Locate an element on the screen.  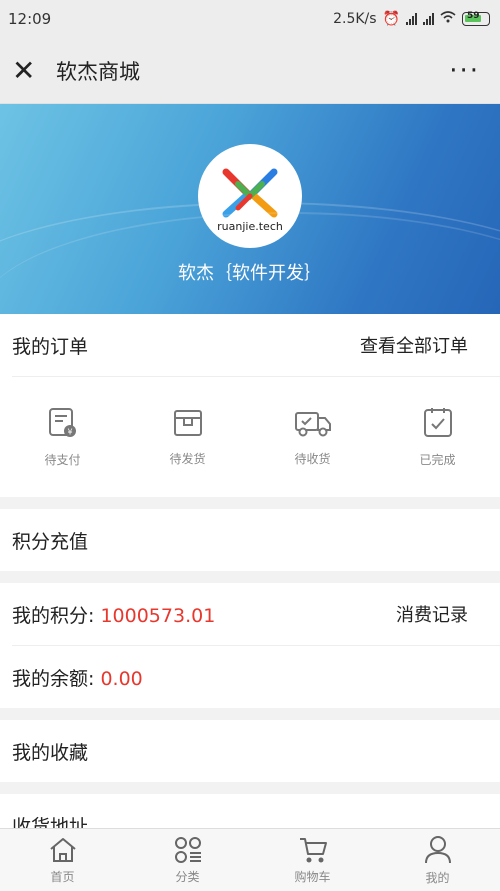
view-all-orders-link: 查看全部订单 is located at coordinates (414, 345).